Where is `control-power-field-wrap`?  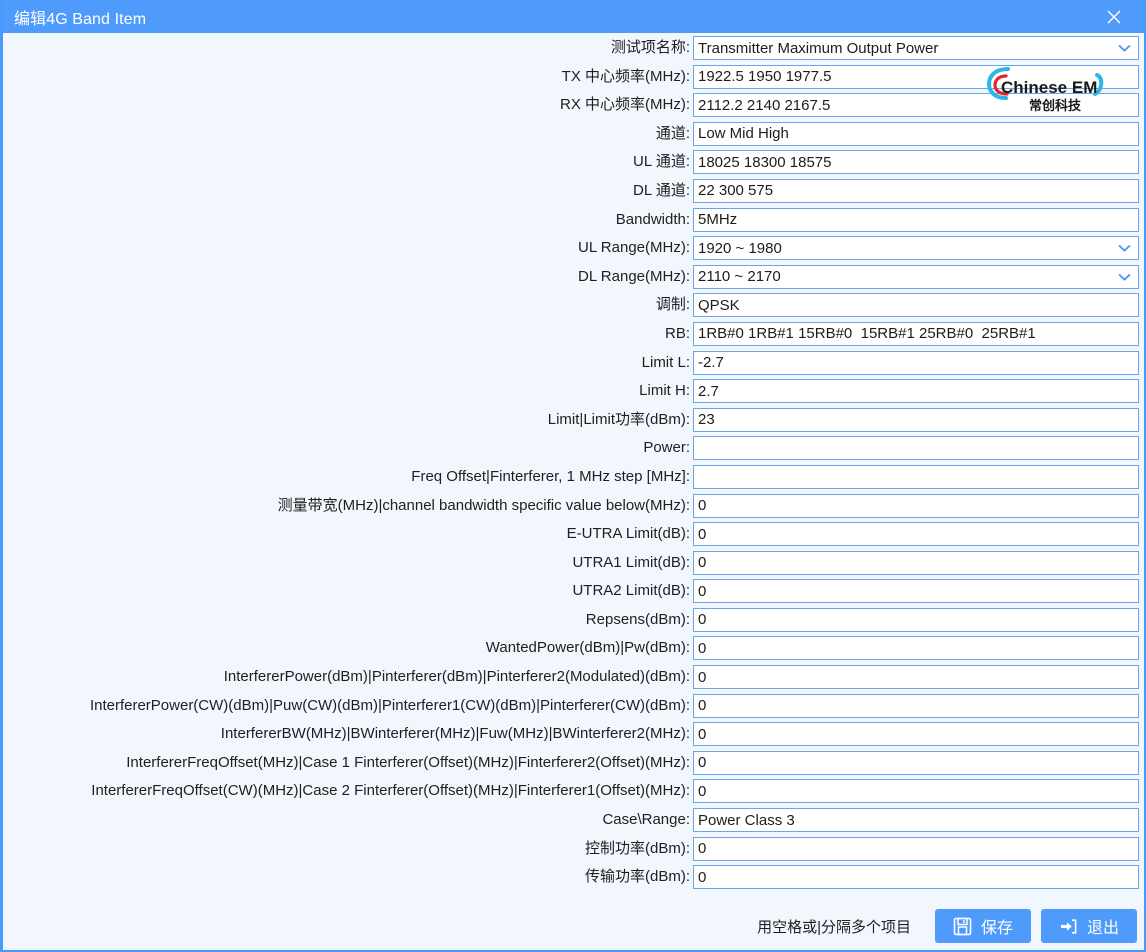 control-power-field-wrap is located at coordinates (916, 848).